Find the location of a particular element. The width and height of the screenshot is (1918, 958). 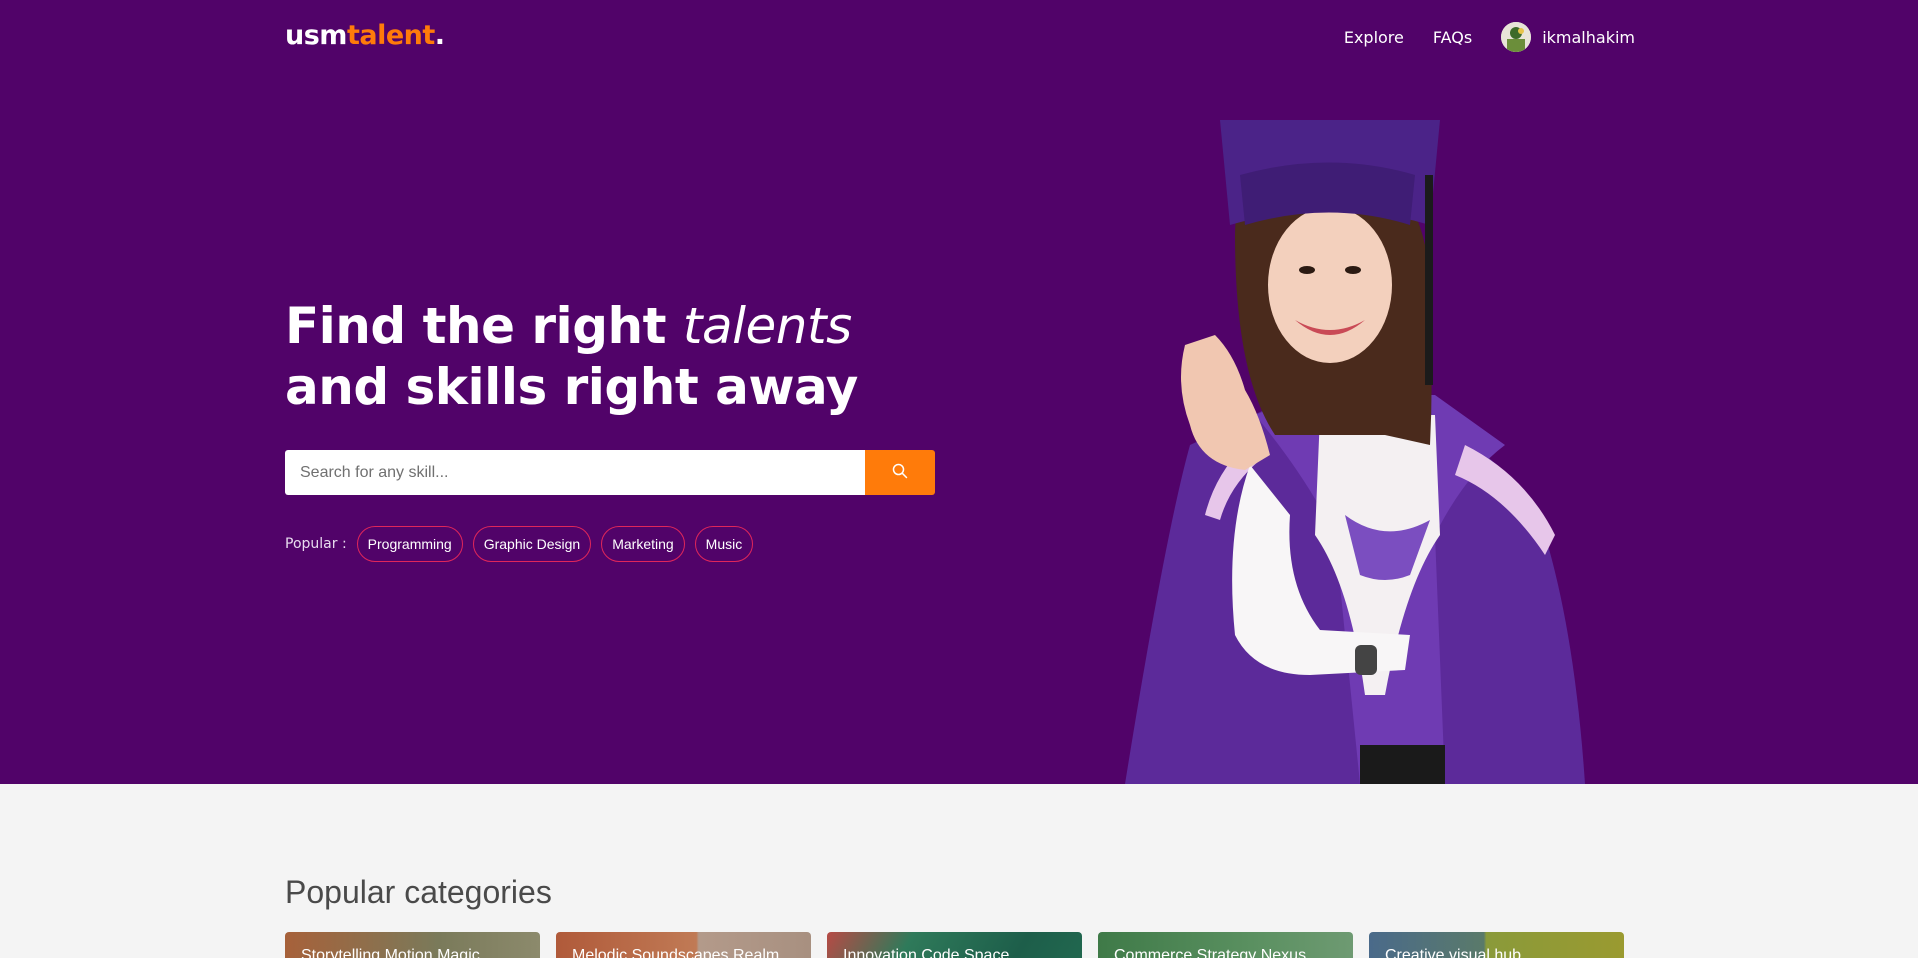

headline-line-1: Find the right talents is located at coordinates (571, 326).